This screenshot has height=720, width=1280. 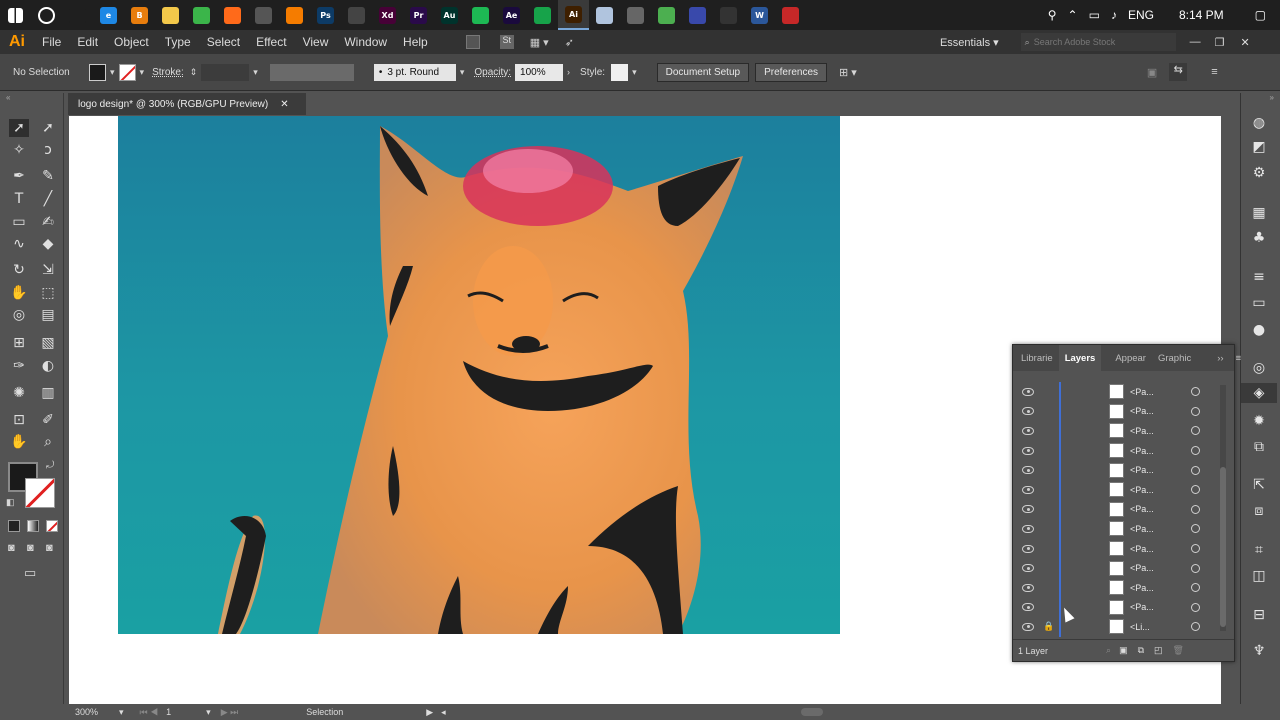 I want to click on color-mode-button, so click(x=14, y=526).